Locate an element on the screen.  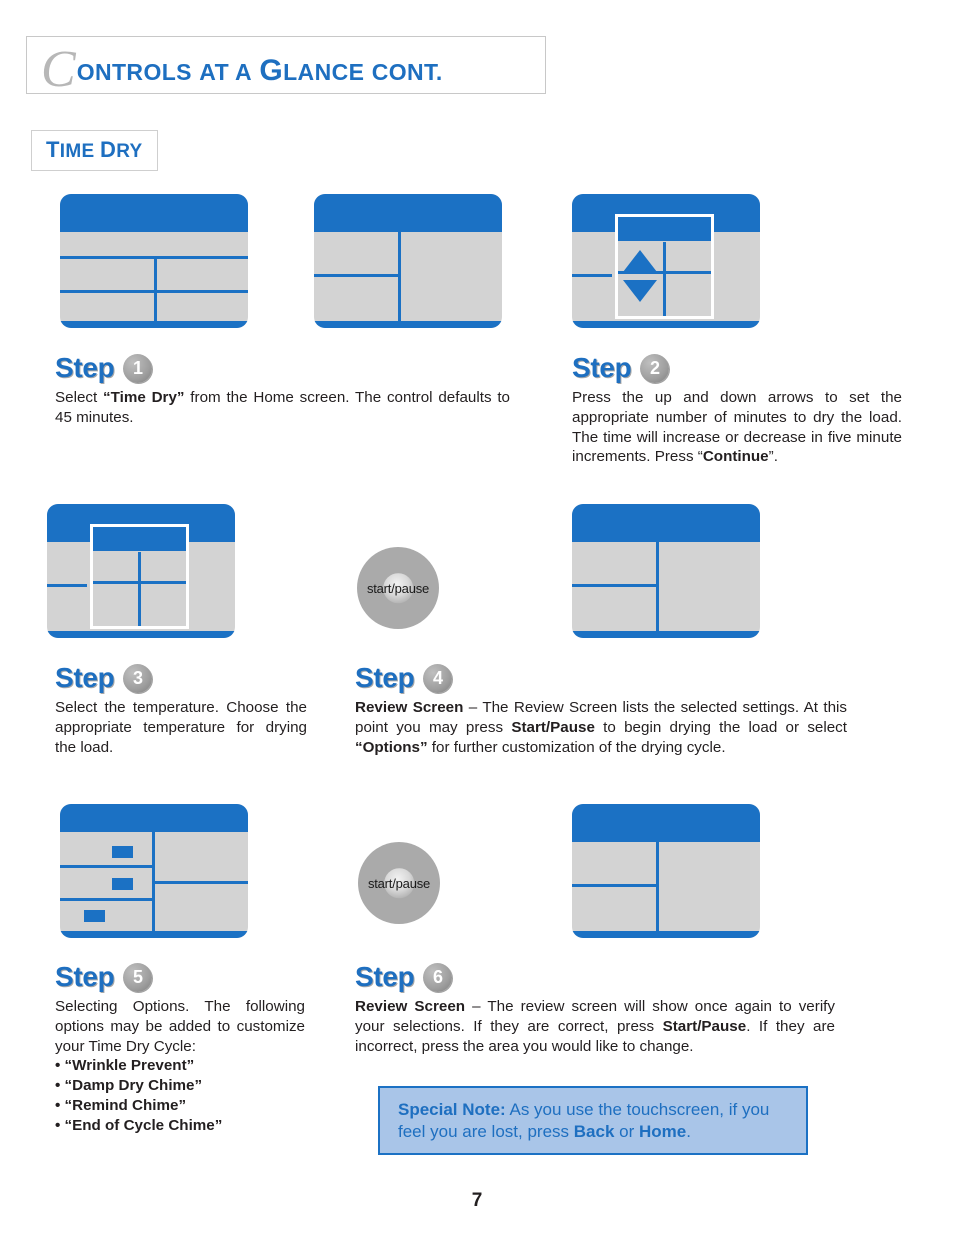
step-heading: Step 2 is located at coordinates (737, 368).